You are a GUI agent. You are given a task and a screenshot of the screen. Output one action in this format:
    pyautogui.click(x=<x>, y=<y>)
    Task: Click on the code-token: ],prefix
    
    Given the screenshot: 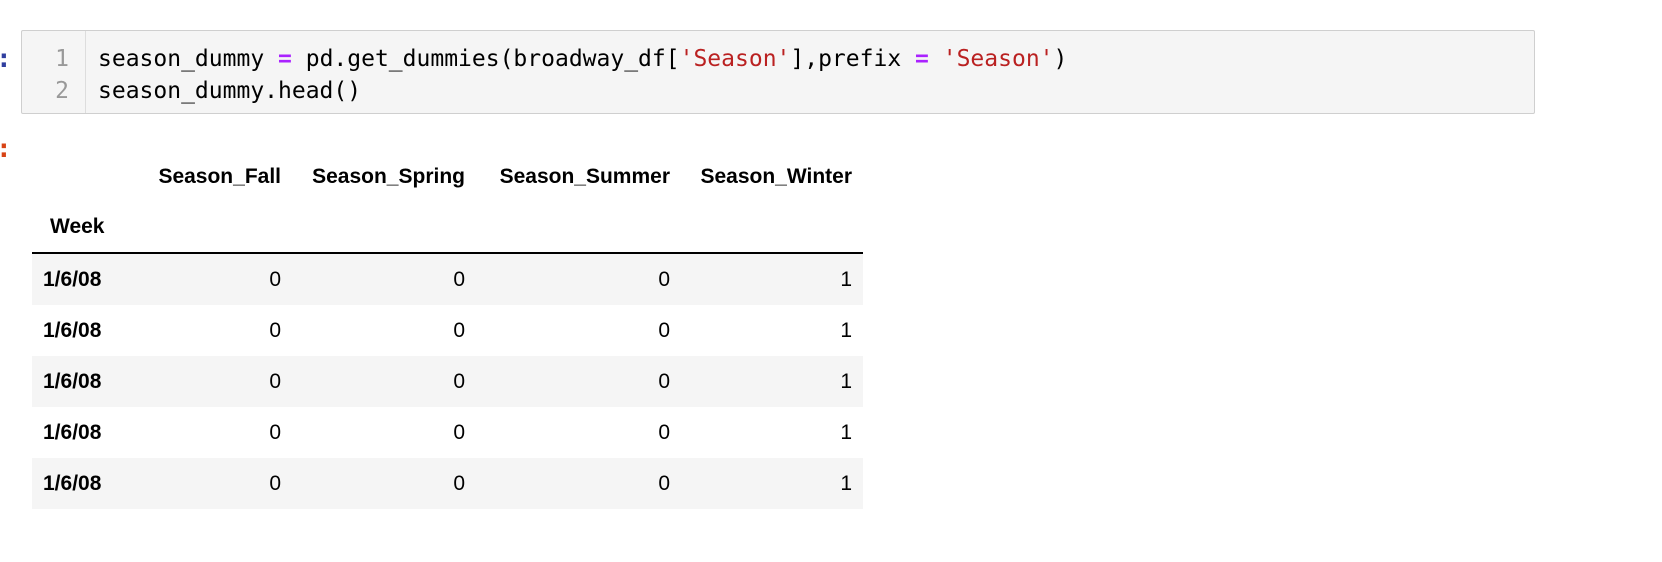 What is the action you would take?
    pyautogui.click(x=853, y=59)
    